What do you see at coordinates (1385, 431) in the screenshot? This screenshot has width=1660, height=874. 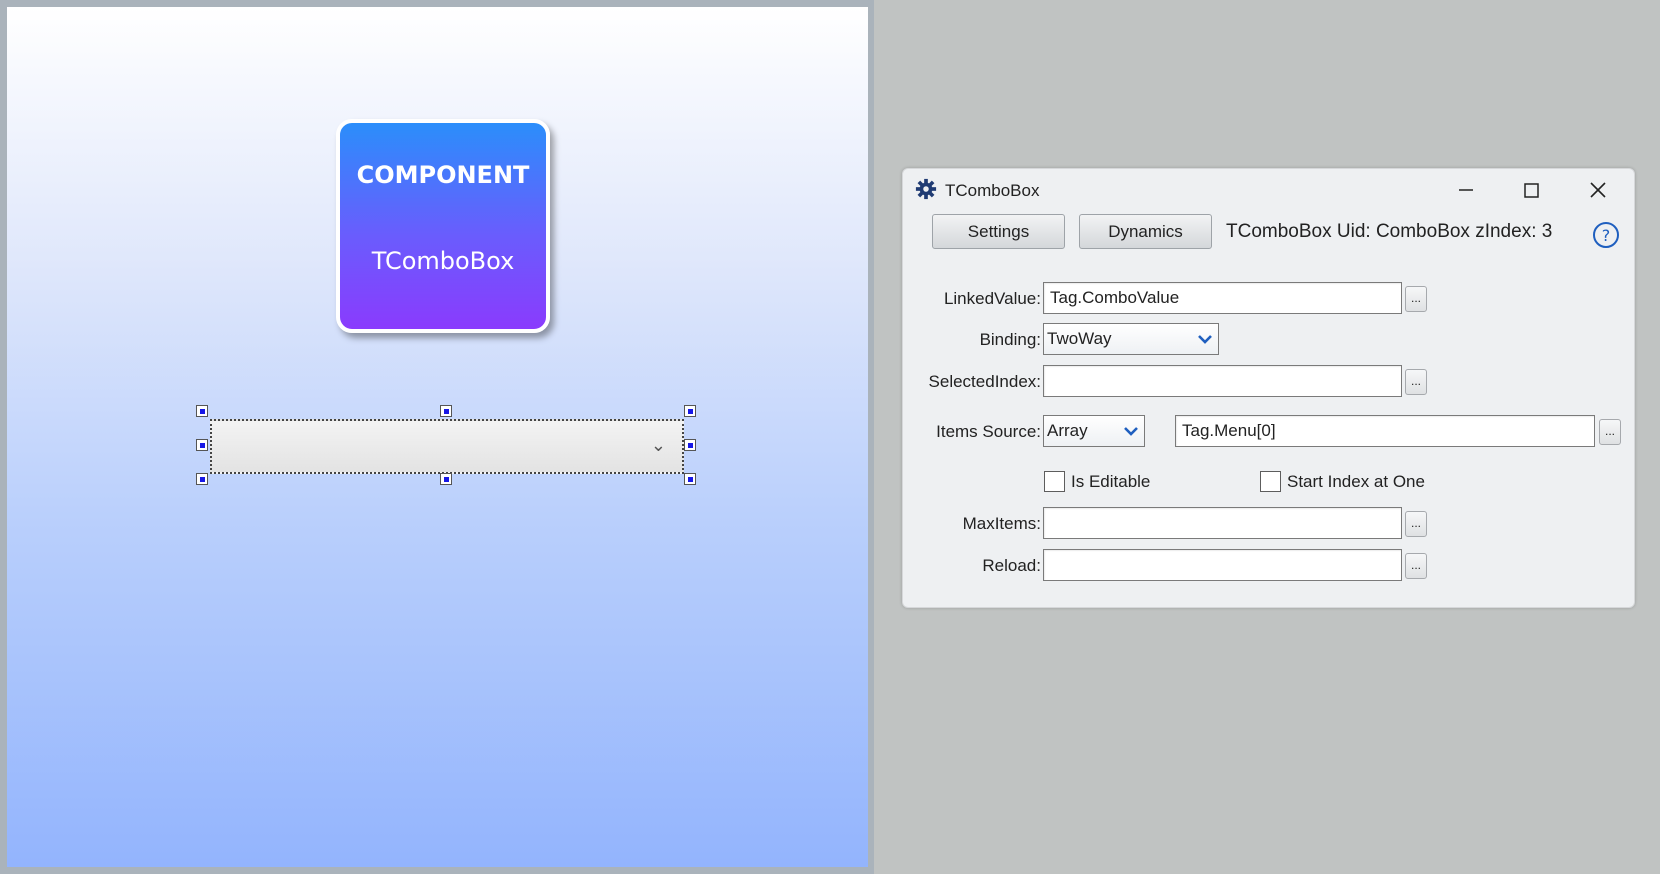 I see `items-source-input: Tag.Menu[0]` at bounding box center [1385, 431].